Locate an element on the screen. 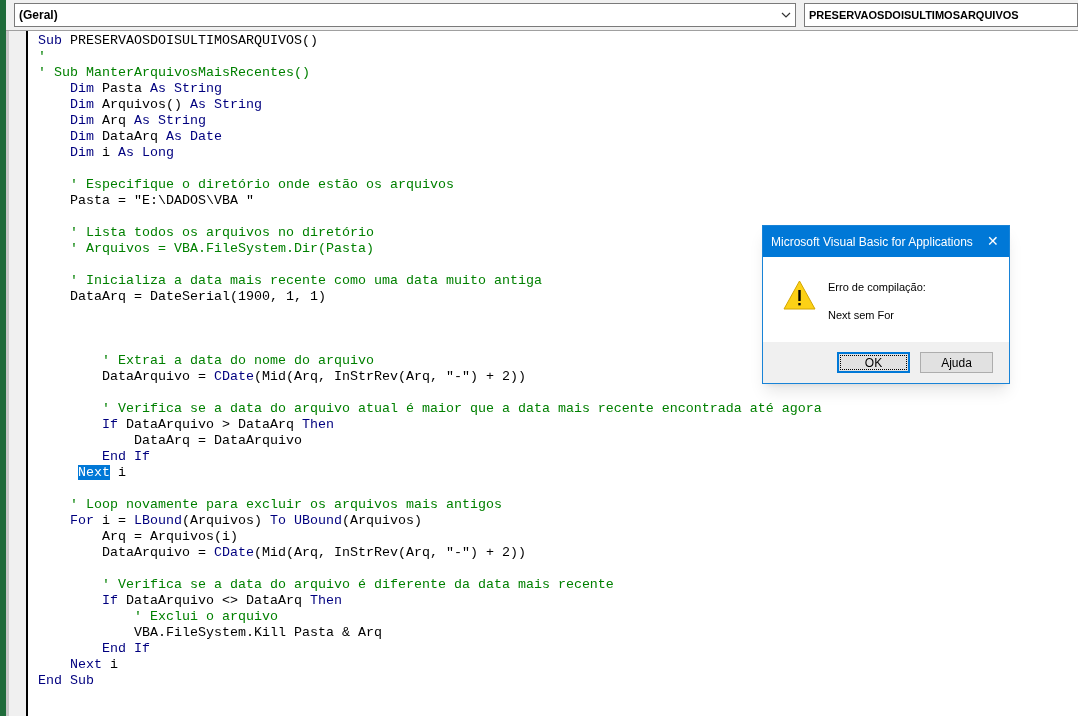 The width and height of the screenshot is (1078, 716). dialog-button: OK is located at coordinates (873, 362).